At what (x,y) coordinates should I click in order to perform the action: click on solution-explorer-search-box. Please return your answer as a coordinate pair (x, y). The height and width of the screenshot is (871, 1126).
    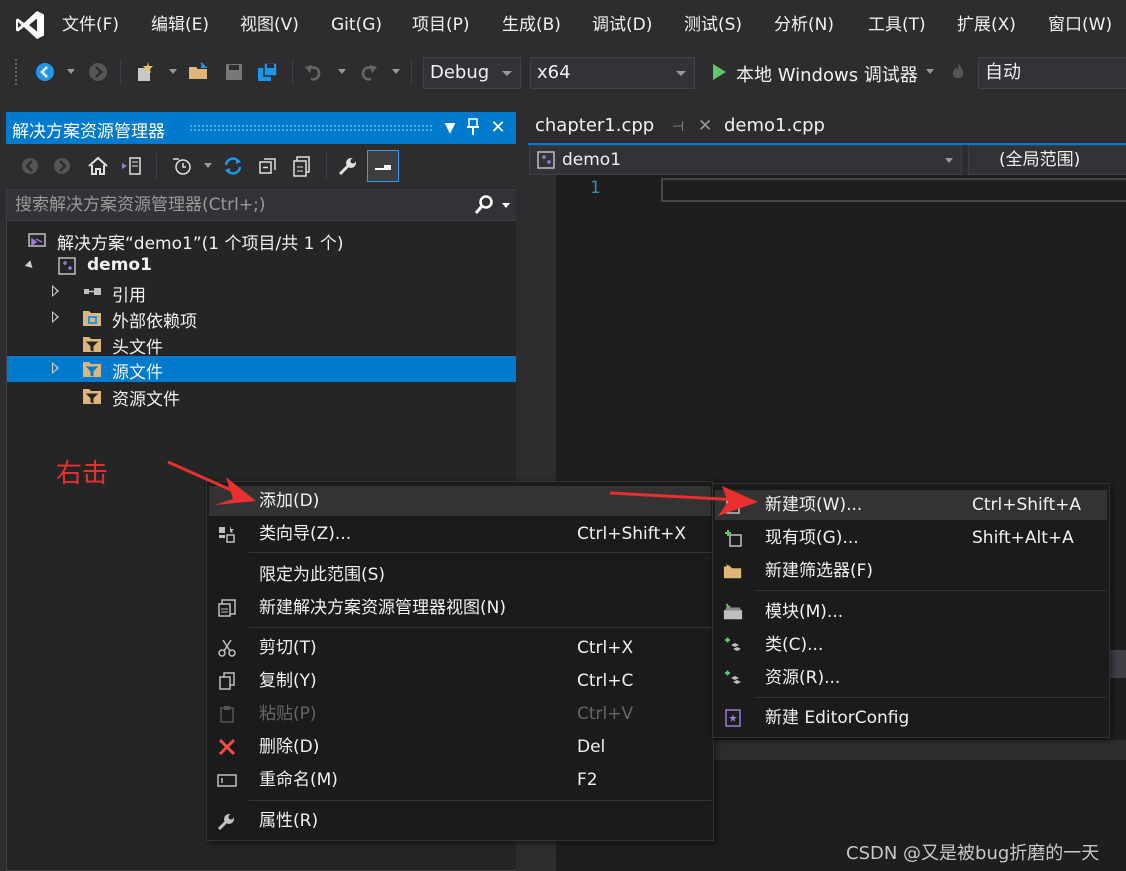
    Looking at the image, I should click on (262, 205).